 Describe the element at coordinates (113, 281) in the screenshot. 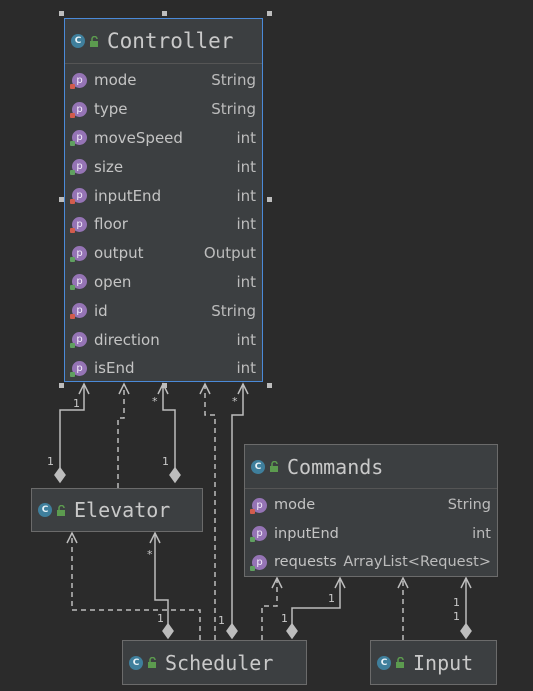

I see `field-name: open` at that location.